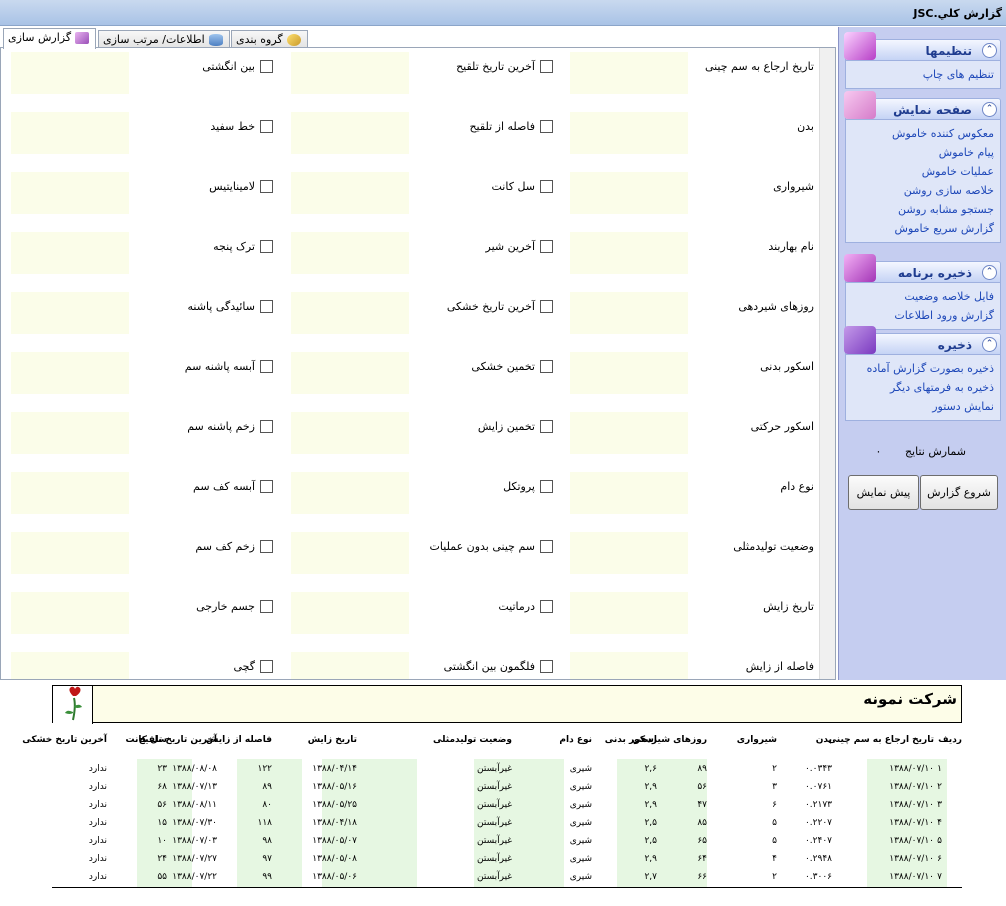  I want to click on panel-group-header: ⌃ ذخیره, so click(922, 340).